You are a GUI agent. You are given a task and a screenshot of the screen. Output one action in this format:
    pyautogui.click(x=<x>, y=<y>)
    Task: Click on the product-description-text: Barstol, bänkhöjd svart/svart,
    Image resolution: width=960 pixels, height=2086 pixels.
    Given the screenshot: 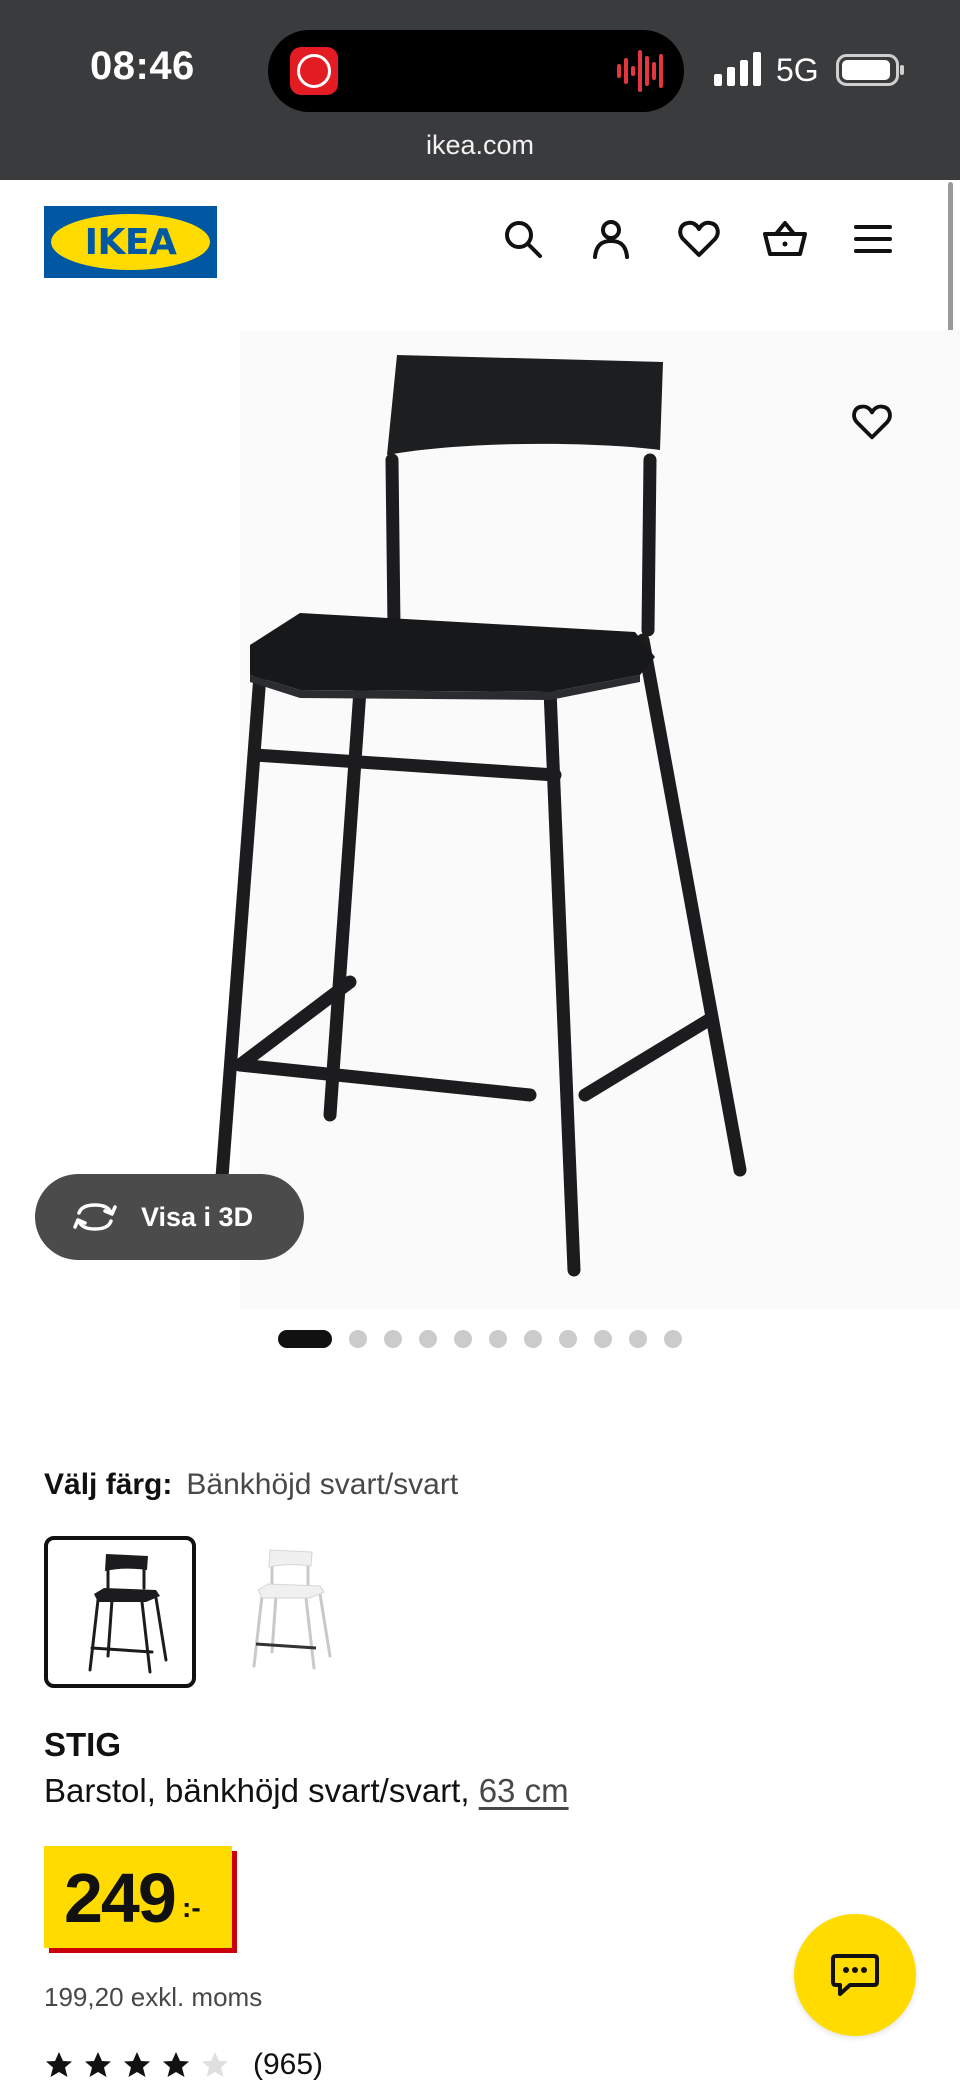 What is the action you would take?
    pyautogui.click(x=261, y=1790)
    